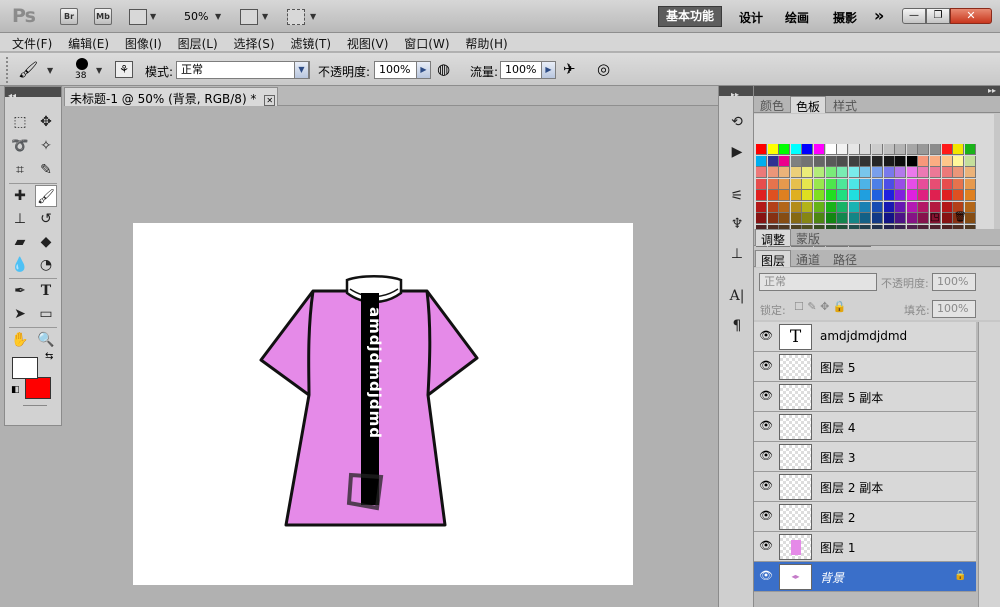  I want to click on character-icon: A|, so click(737, 296).